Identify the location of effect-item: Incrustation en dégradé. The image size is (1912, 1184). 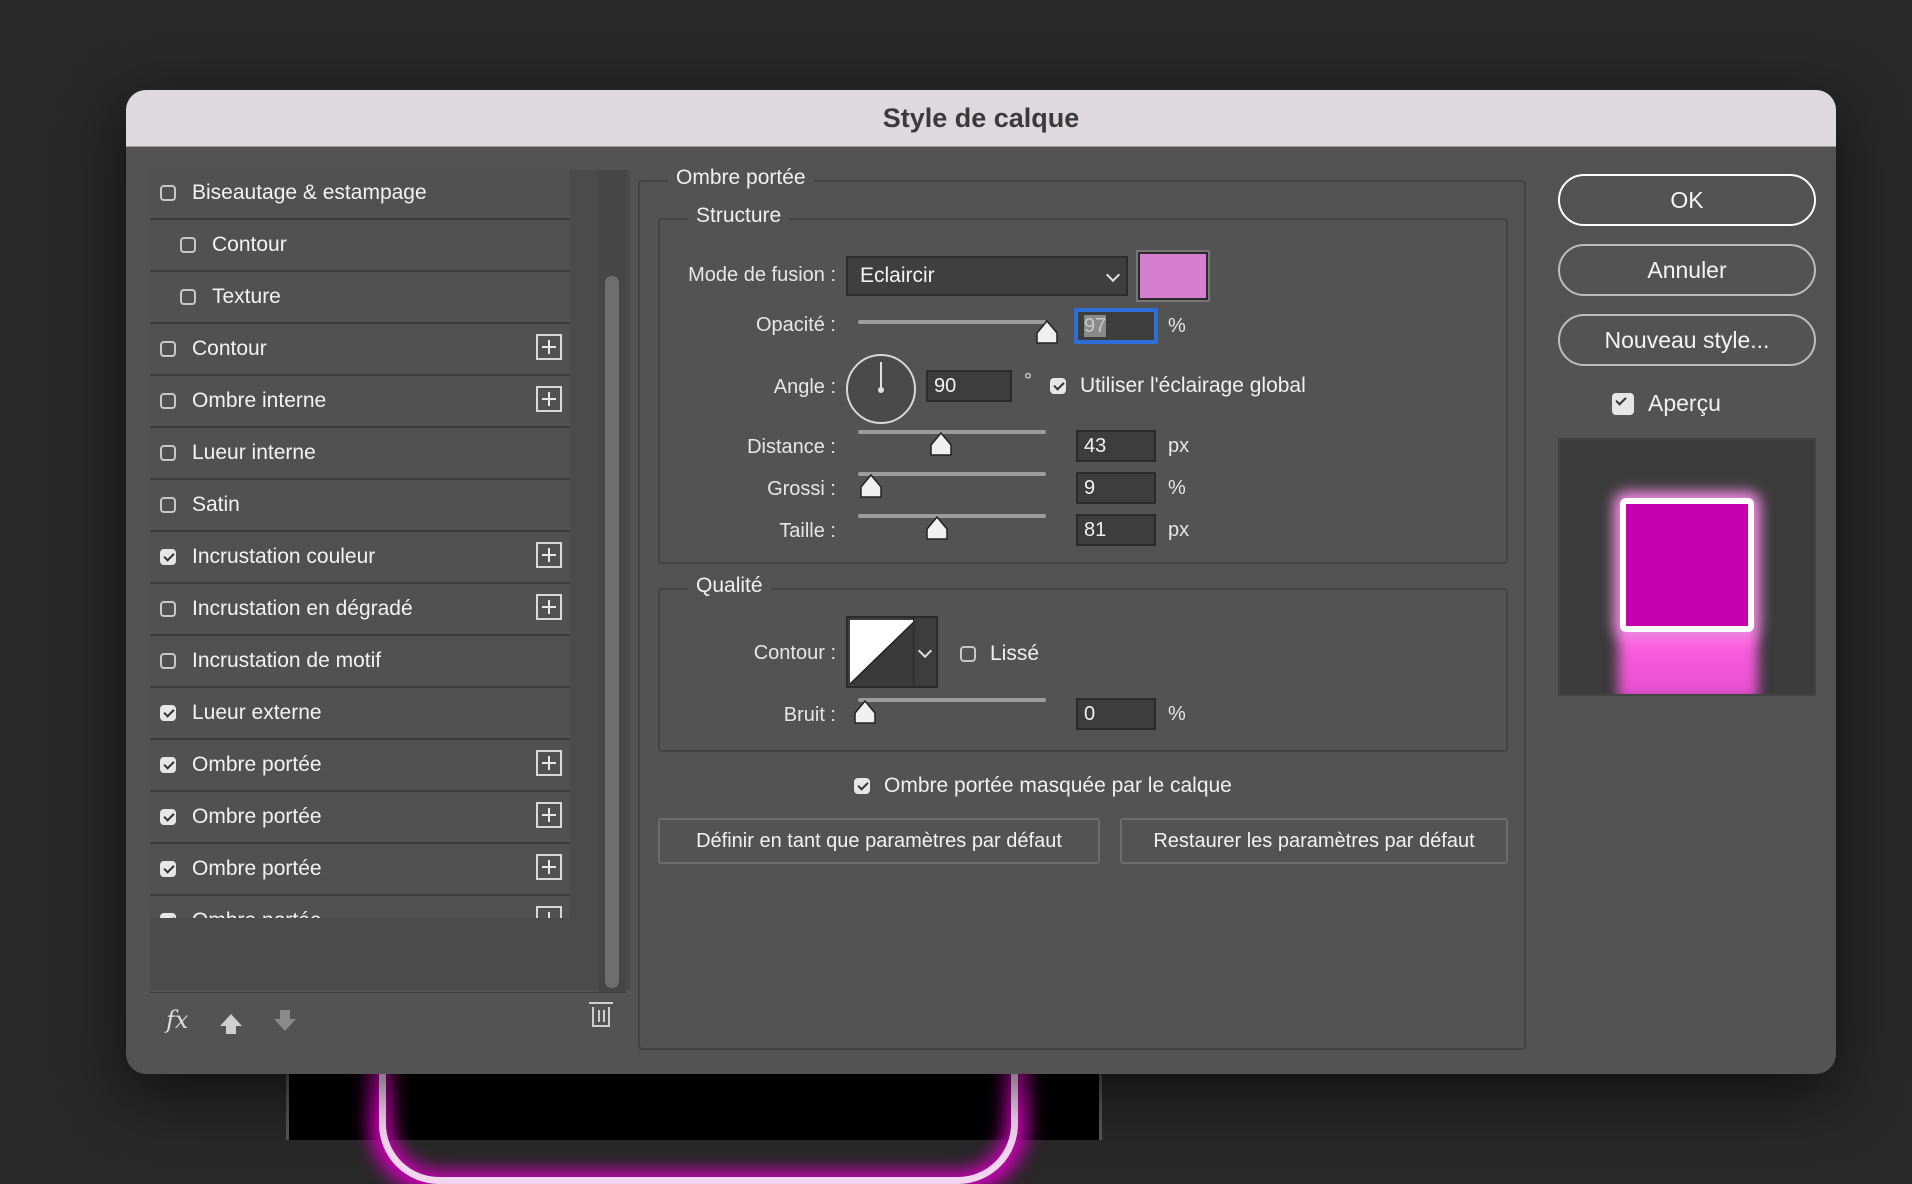
(360, 610).